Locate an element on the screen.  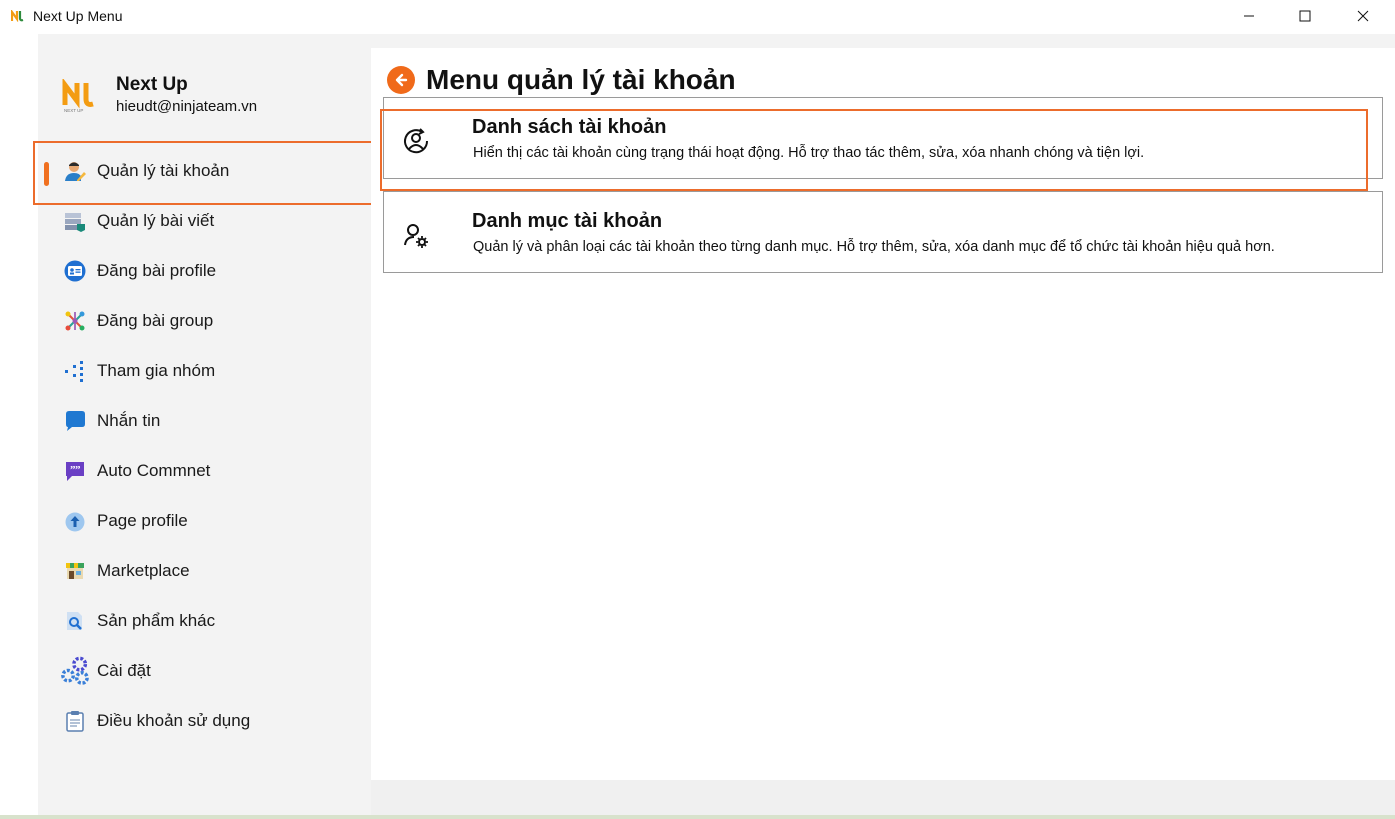
sidebar-item-join-group: Tham gia nhóm is located at coordinates (204, 370).